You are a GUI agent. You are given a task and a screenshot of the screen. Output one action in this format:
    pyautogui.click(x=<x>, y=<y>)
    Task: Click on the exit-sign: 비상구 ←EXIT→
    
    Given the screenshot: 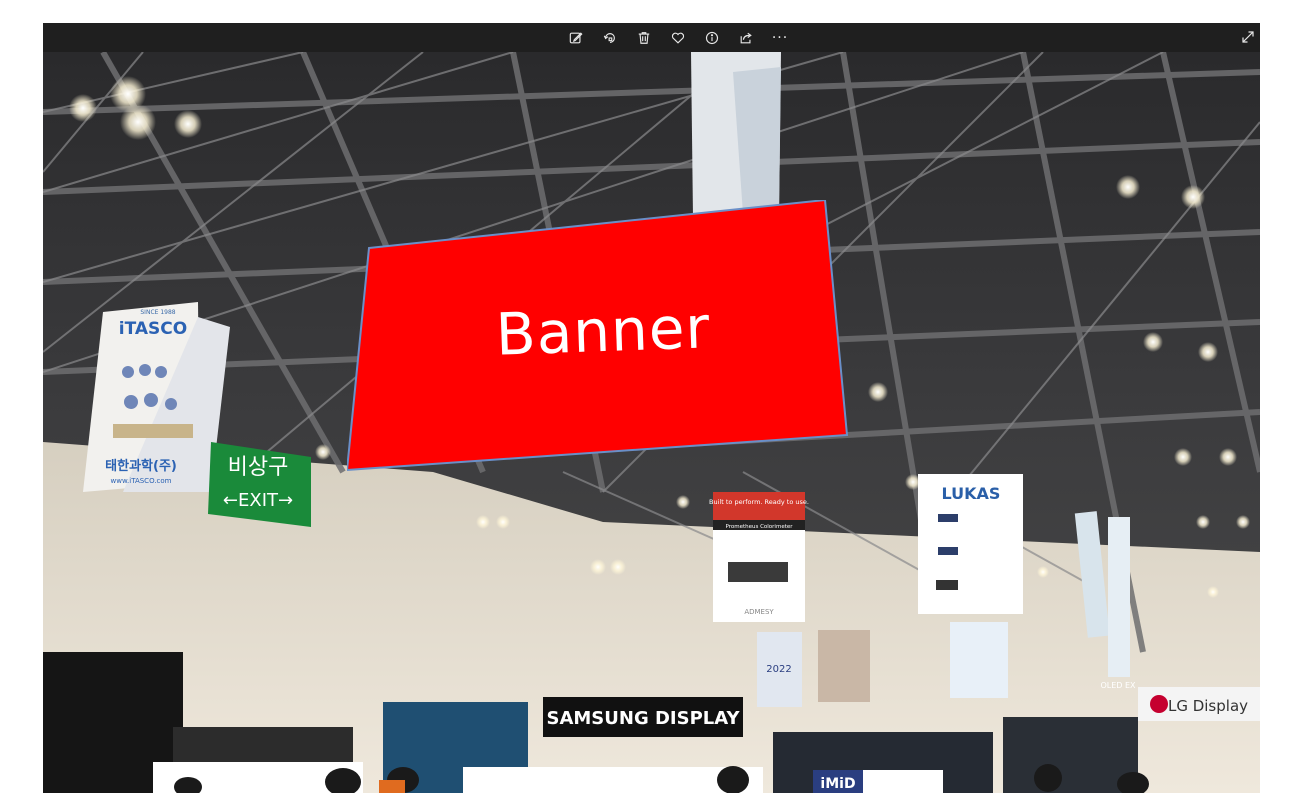 What is the action you would take?
    pyautogui.click(x=259, y=484)
    